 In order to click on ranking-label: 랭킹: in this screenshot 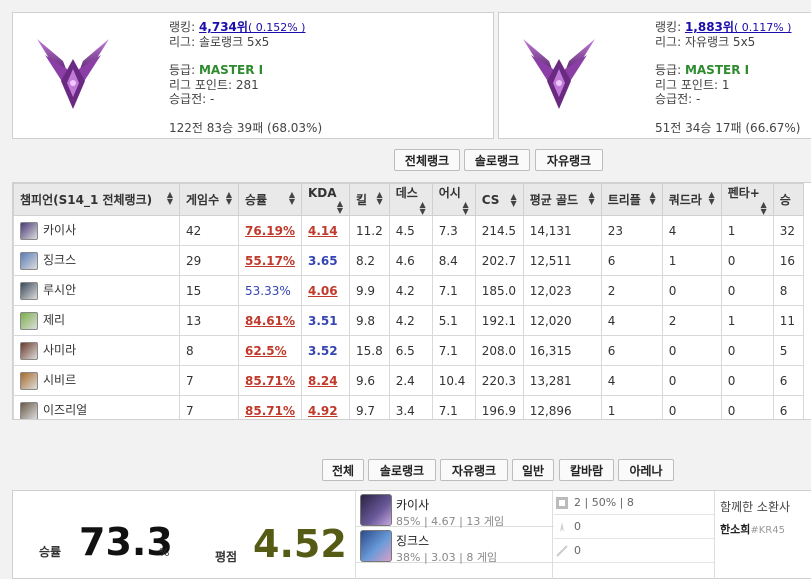, I will do `click(182, 27)`.